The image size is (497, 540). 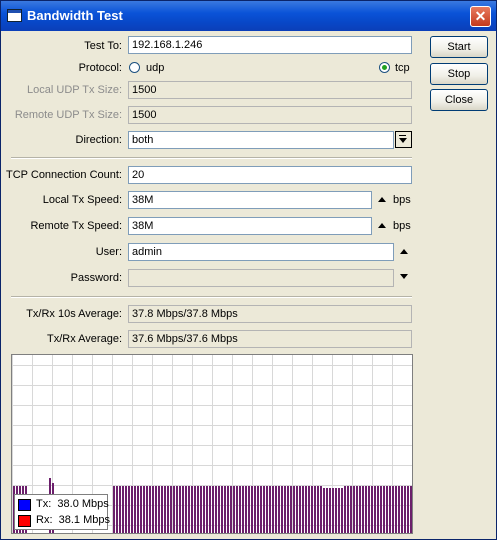 What do you see at coordinates (134, 67) in the screenshot?
I see `udp-radio` at bounding box center [134, 67].